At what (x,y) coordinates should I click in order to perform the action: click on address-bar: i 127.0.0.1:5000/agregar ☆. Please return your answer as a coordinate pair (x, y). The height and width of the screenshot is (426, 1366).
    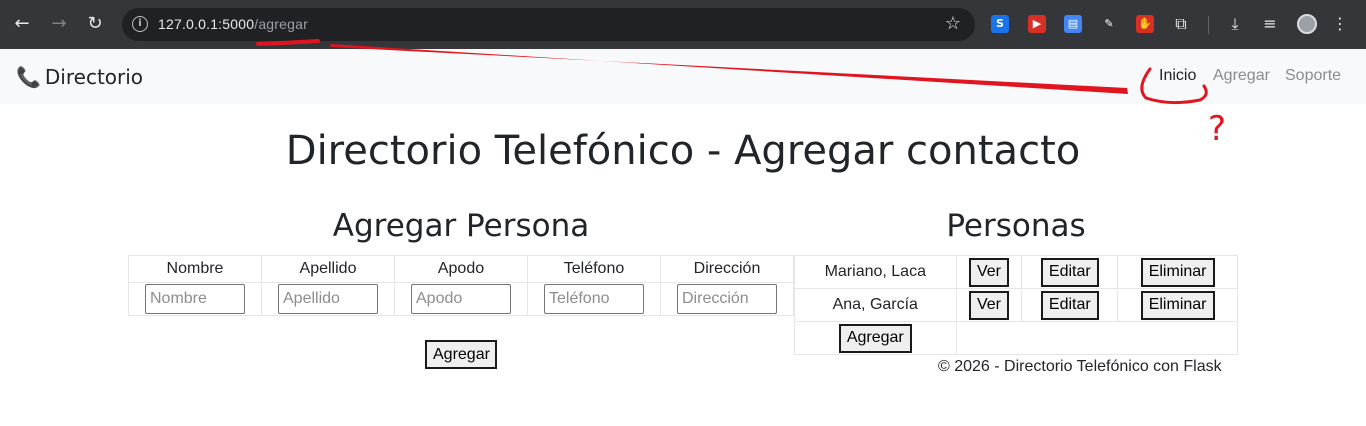
    Looking at the image, I should click on (548, 24).